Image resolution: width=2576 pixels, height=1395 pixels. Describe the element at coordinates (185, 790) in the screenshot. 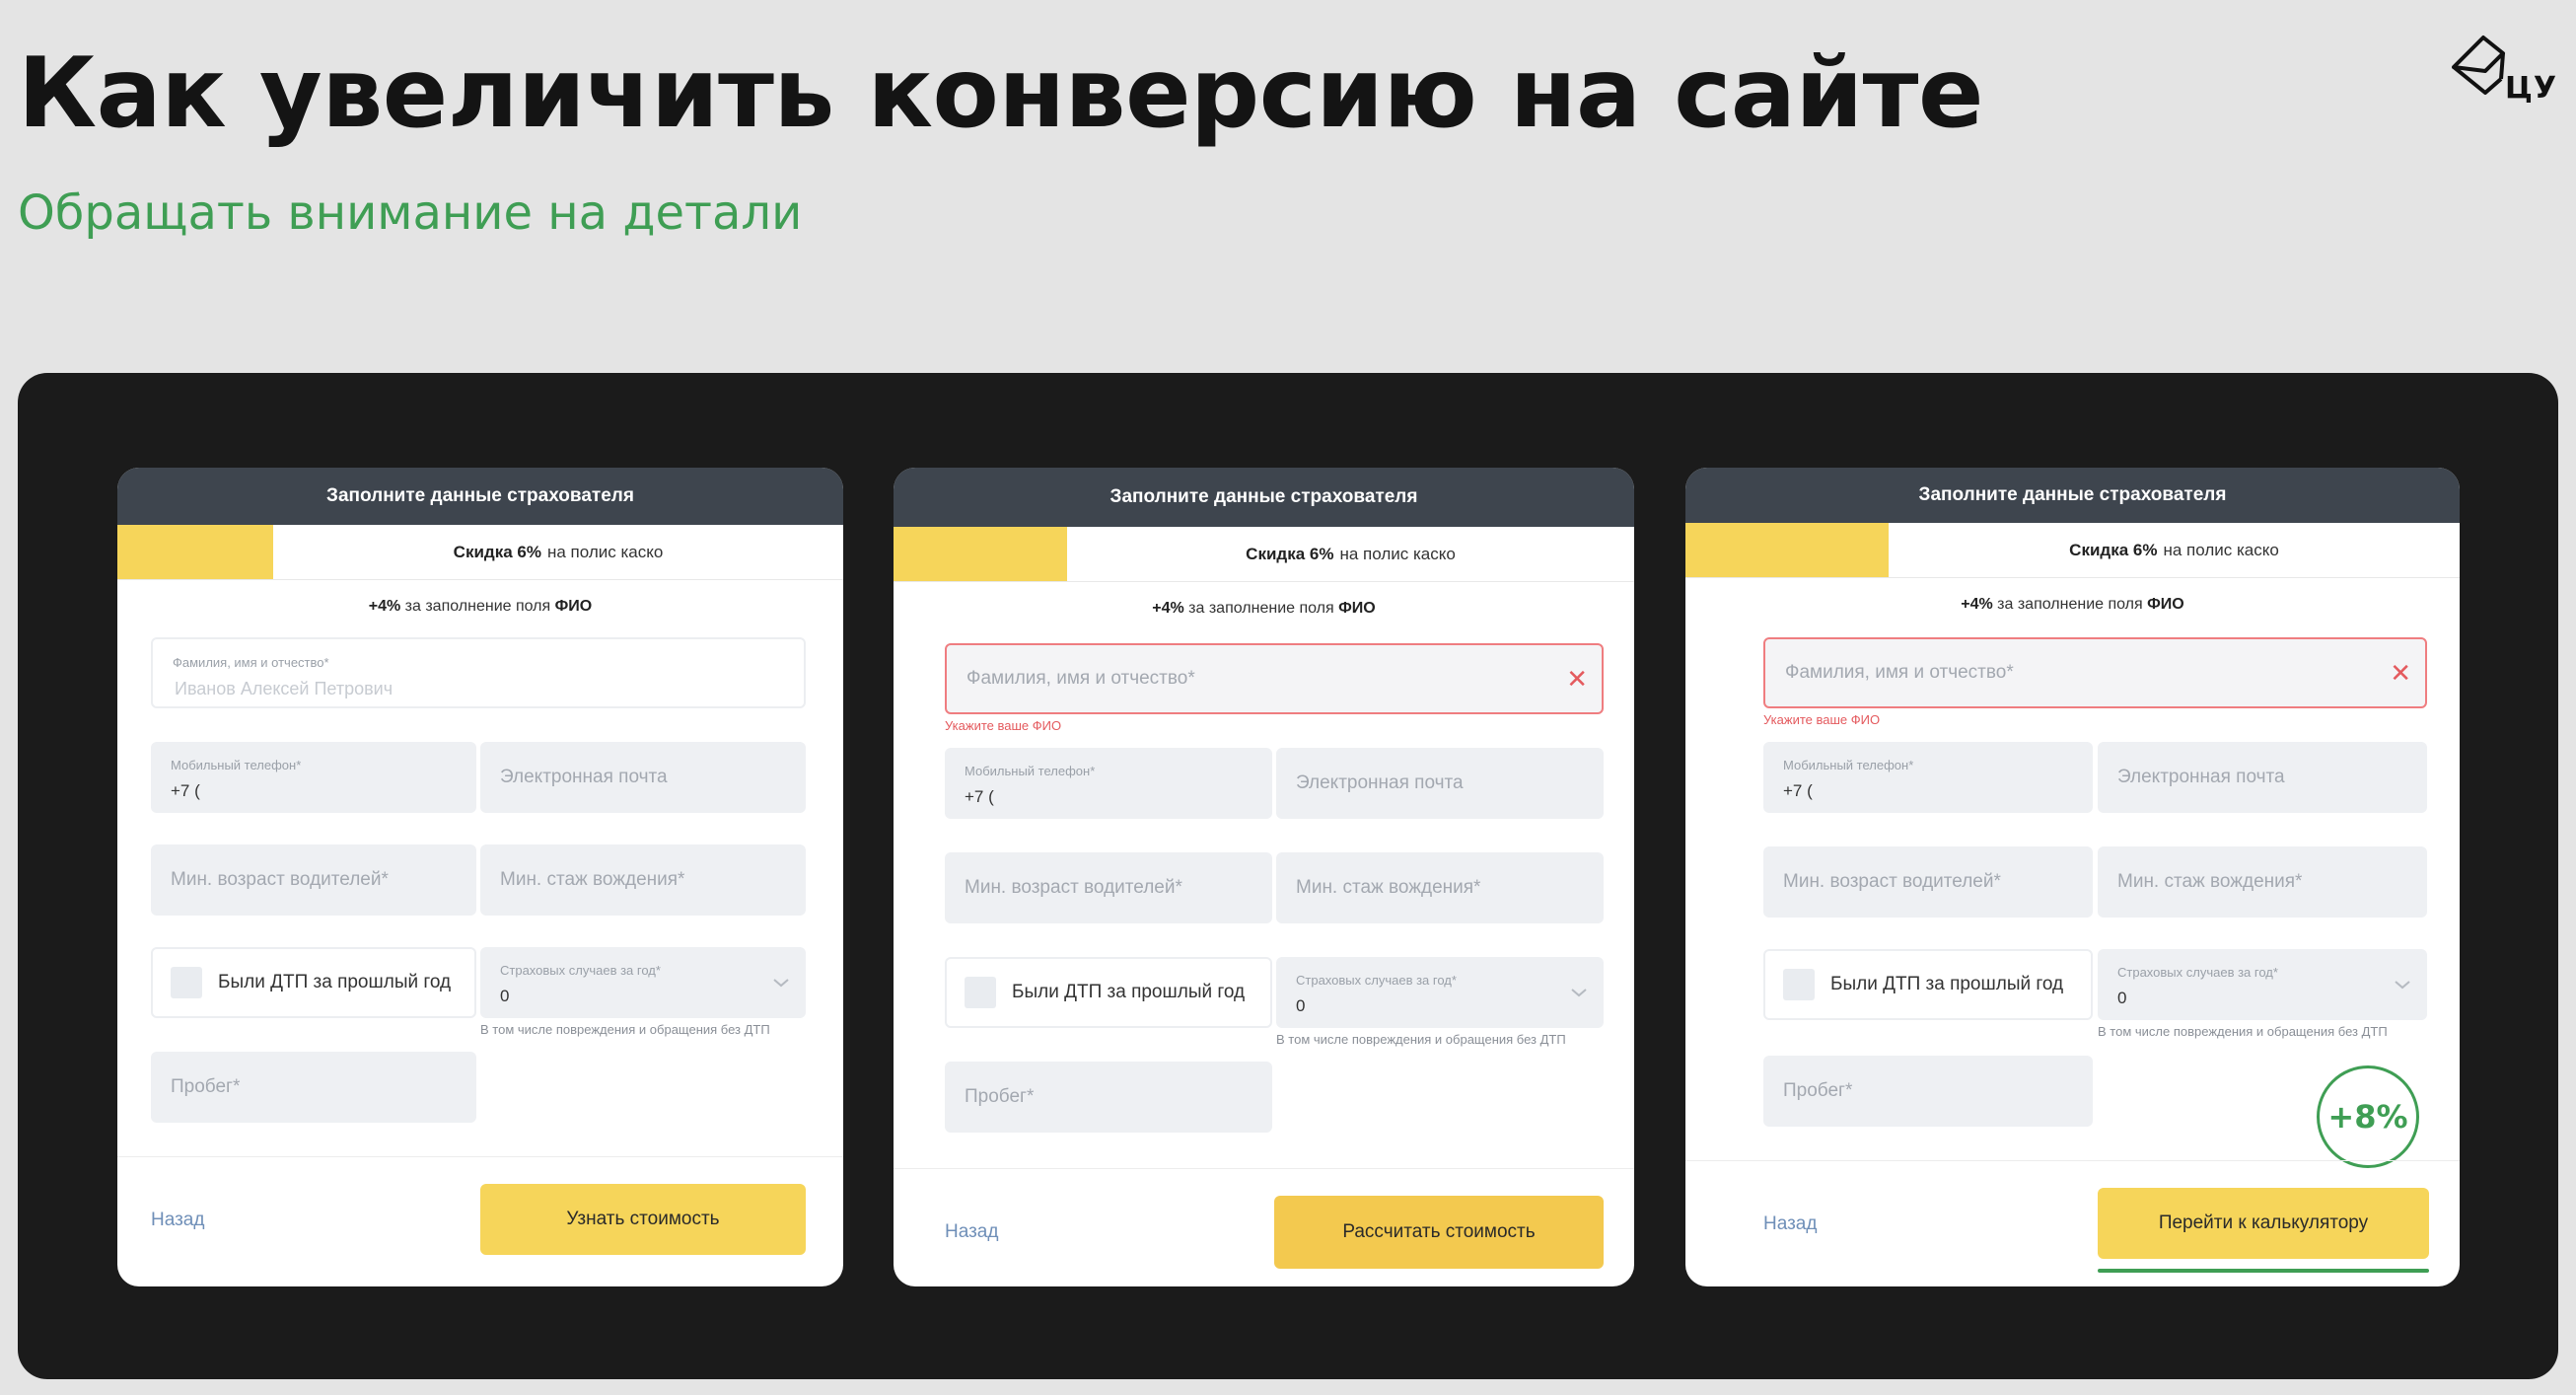

I see `phone-value: +7 (` at that location.